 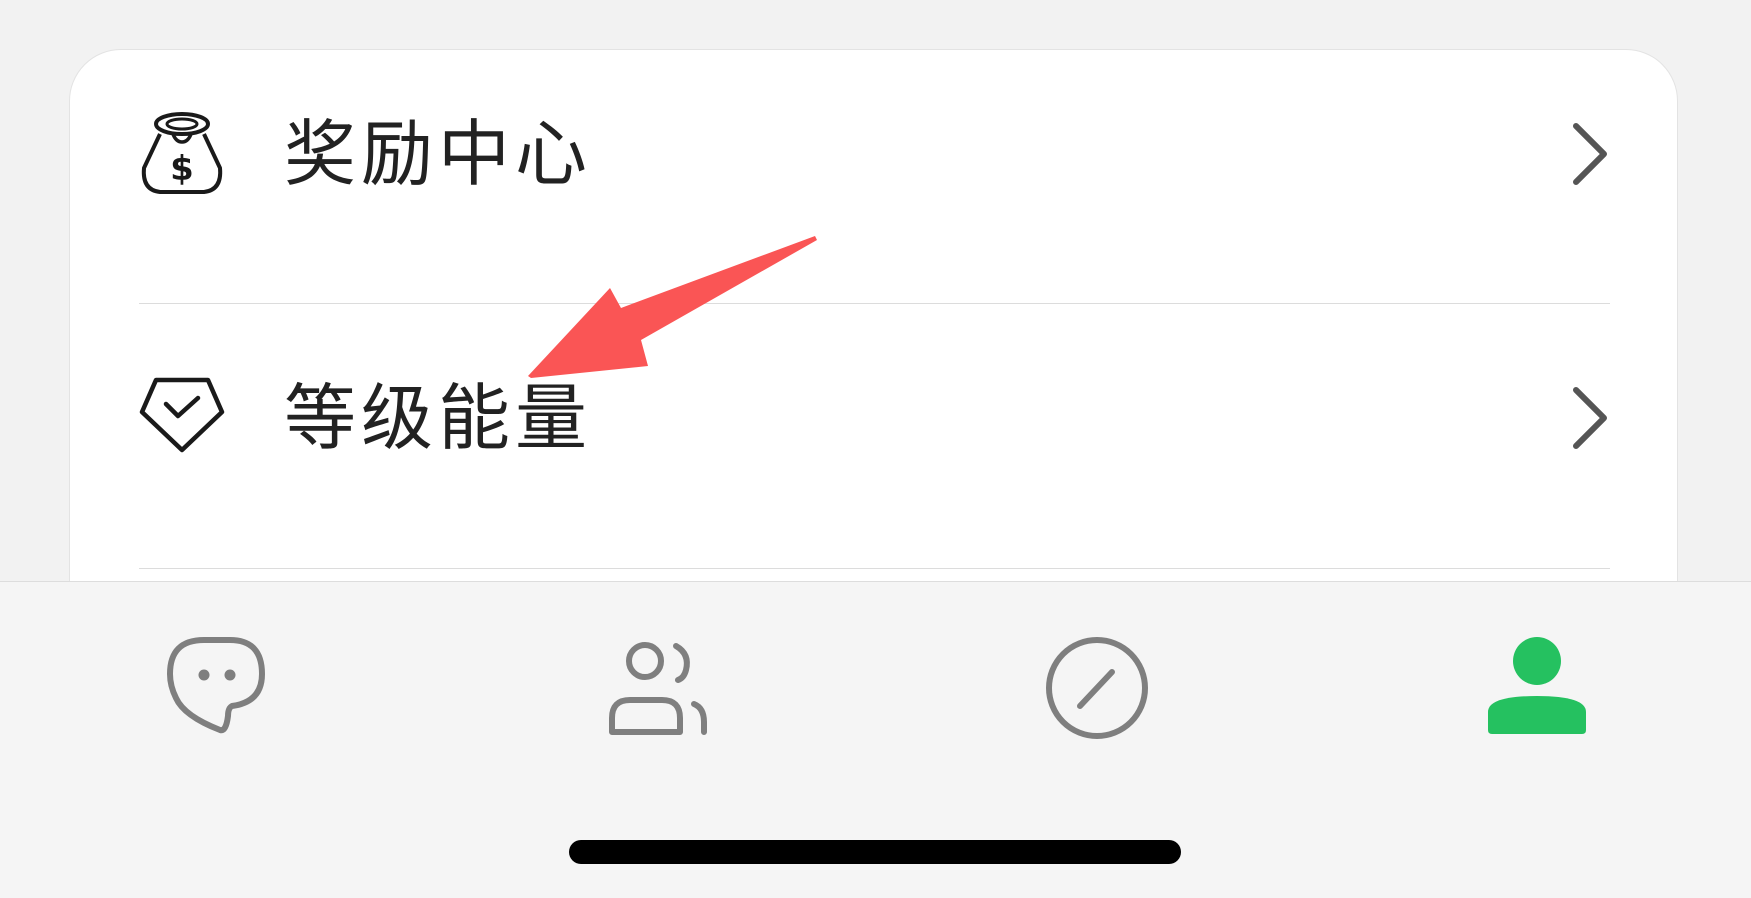 What do you see at coordinates (875, 852) in the screenshot?
I see `home-indicator` at bounding box center [875, 852].